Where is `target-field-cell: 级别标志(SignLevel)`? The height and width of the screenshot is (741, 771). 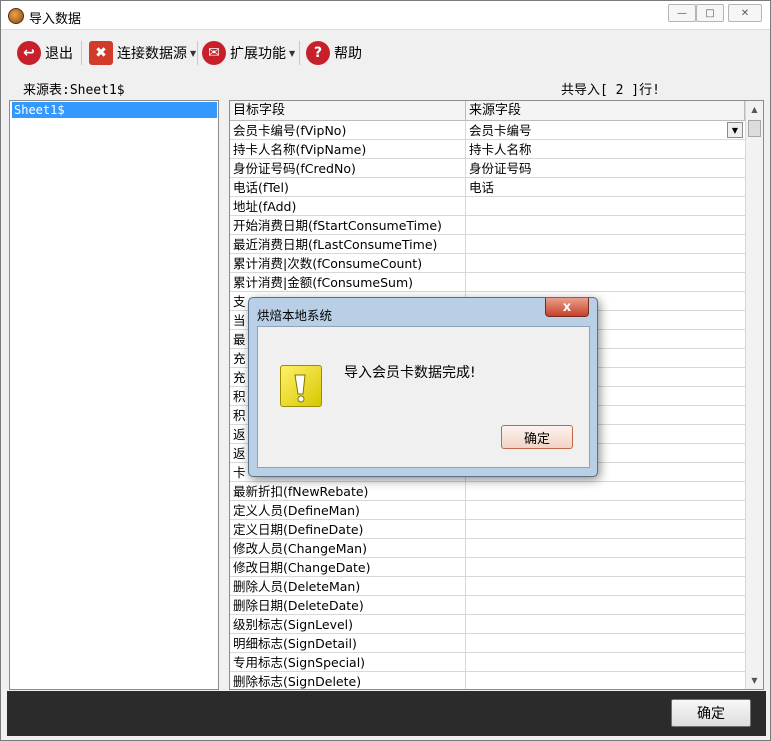 target-field-cell: 级别标志(SignLevel) is located at coordinates (348, 624).